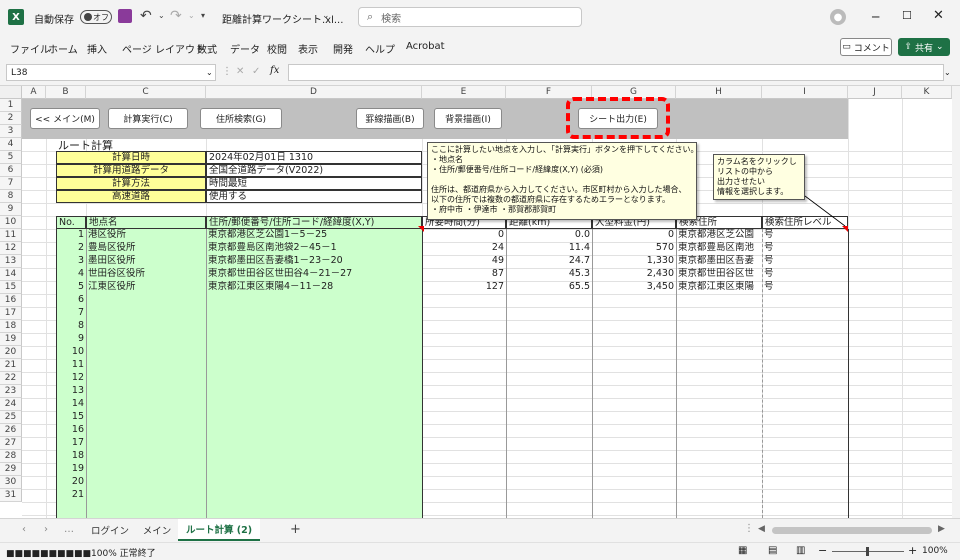 This screenshot has height=560, width=960. Describe the element at coordinates (274, 70) in the screenshot. I see `insert-function-icon: fx` at that location.